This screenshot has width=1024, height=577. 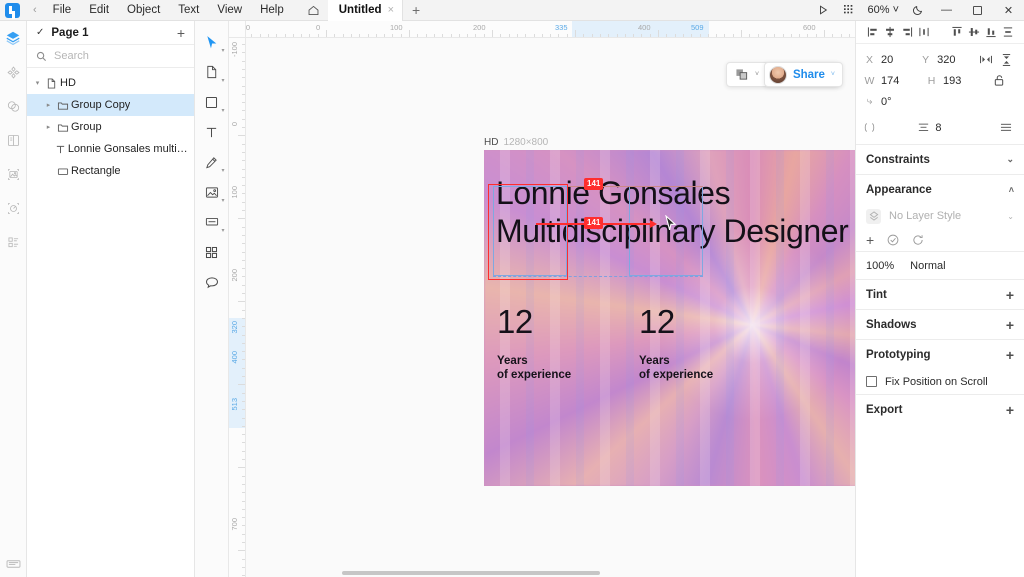 What do you see at coordinates (895, 101) in the screenshot?
I see `rotation-field: ⤷ 0°` at bounding box center [895, 101].